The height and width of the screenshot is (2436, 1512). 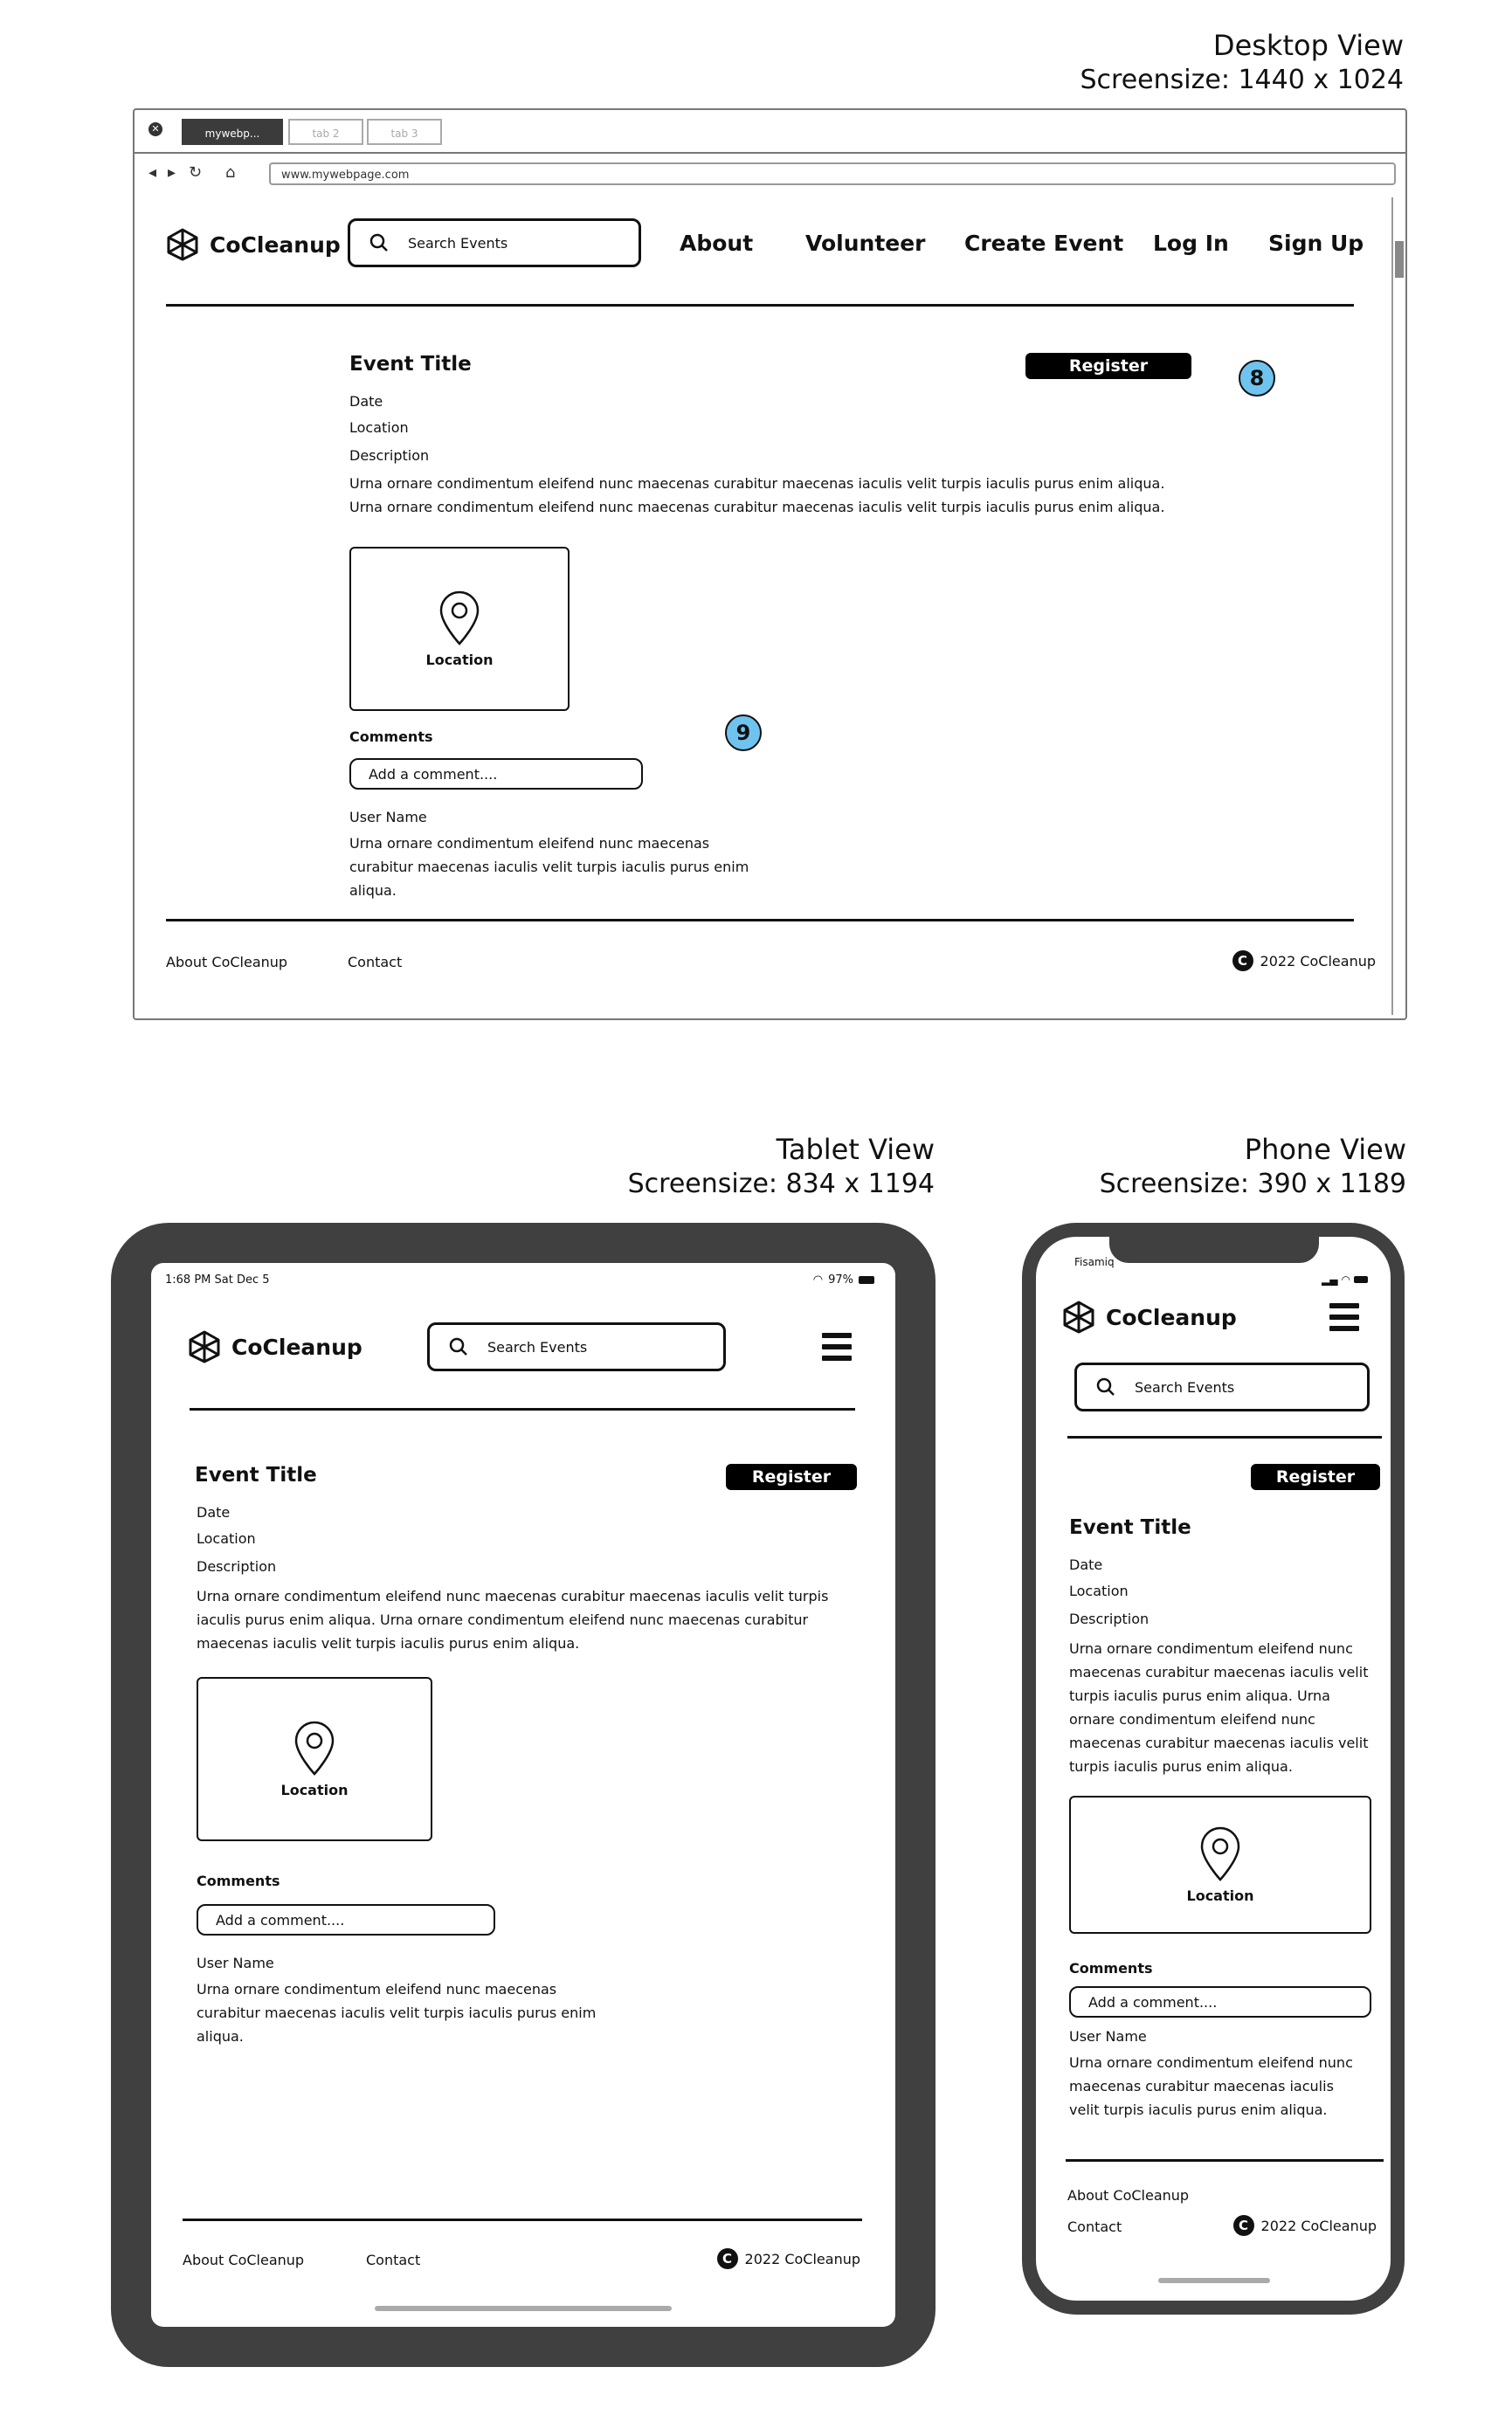 I want to click on forward-arrow-icon: ▸, so click(x=172, y=172).